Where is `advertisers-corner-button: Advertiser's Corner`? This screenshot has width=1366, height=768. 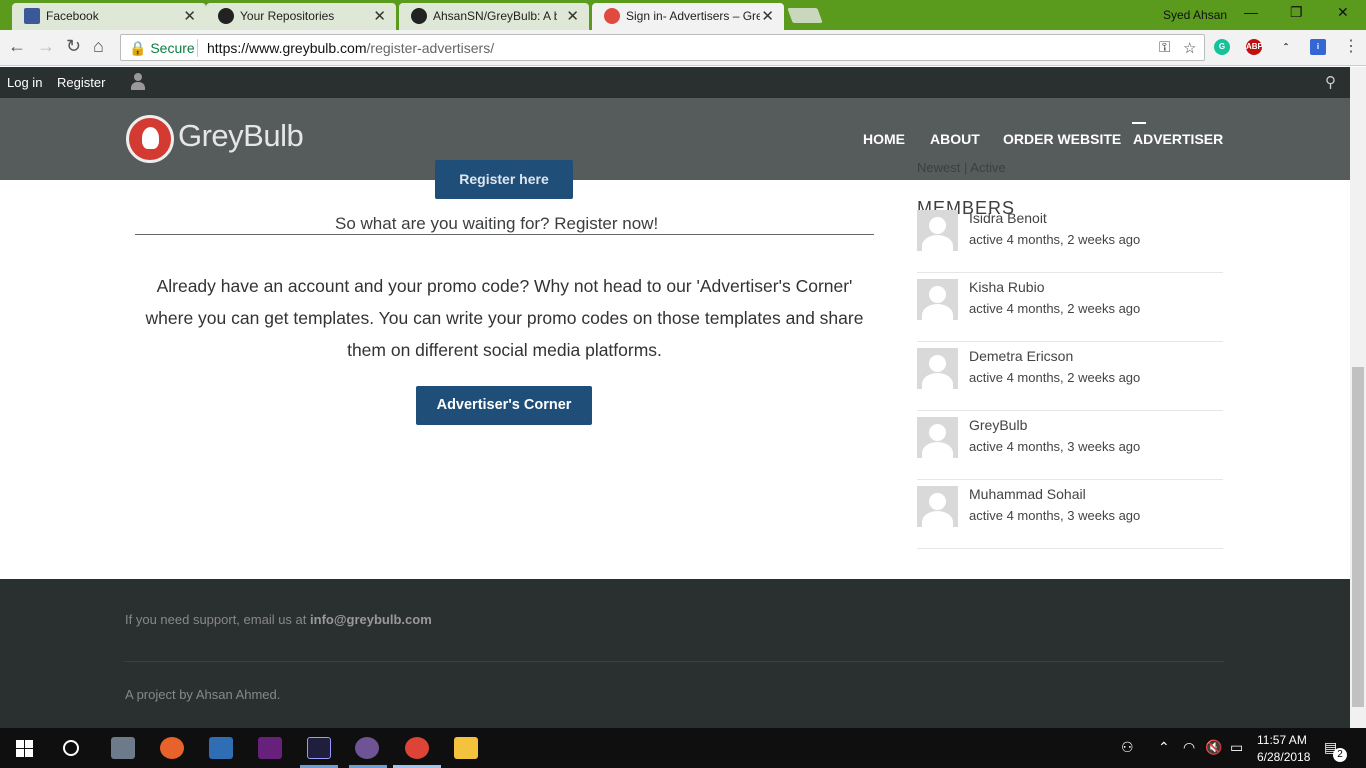
advertisers-corner-button: Advertiser's Corner is located at coordinates (504, 405).